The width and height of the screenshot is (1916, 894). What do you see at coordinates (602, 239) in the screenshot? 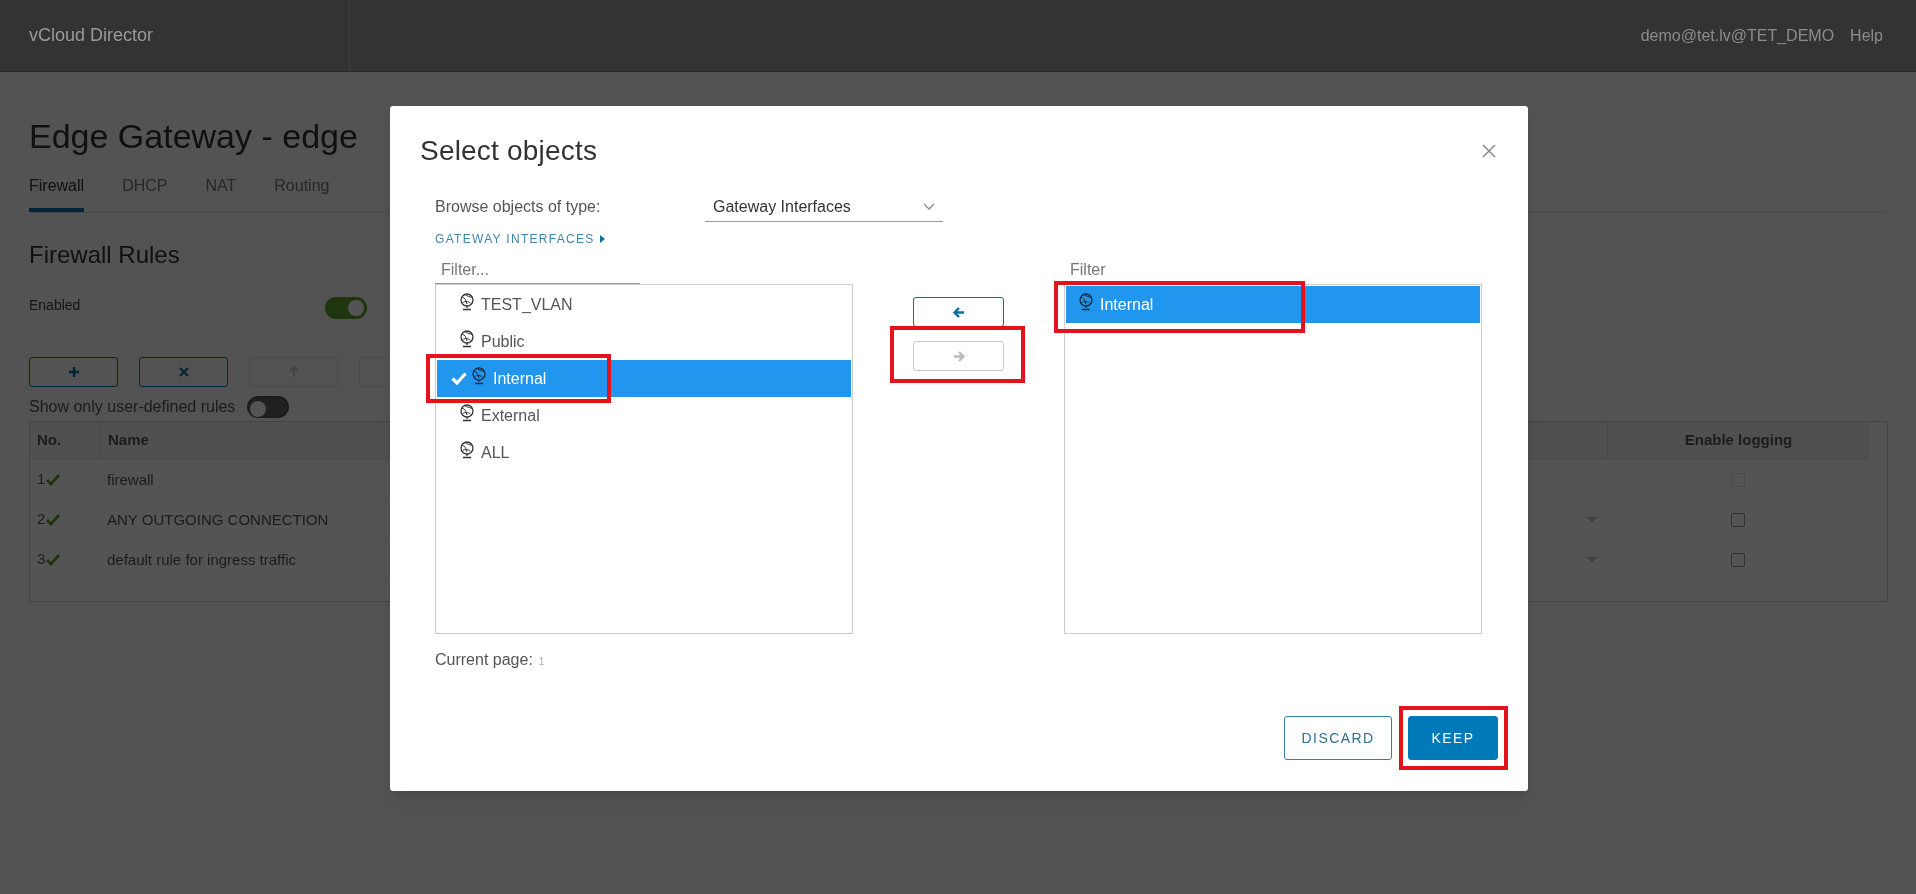
I see `caret-right-icon` at bounding box center [602, 239].